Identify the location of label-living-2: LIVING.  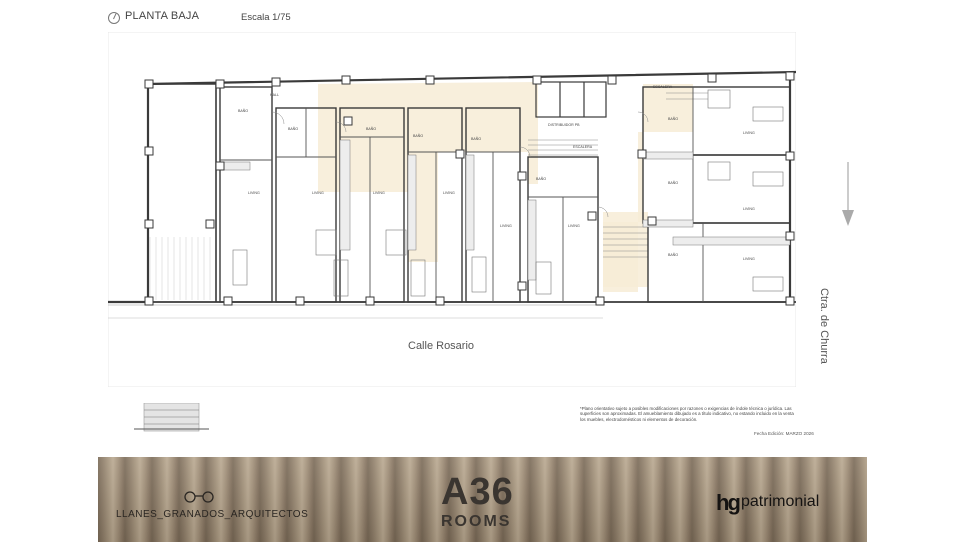
(318, 193).